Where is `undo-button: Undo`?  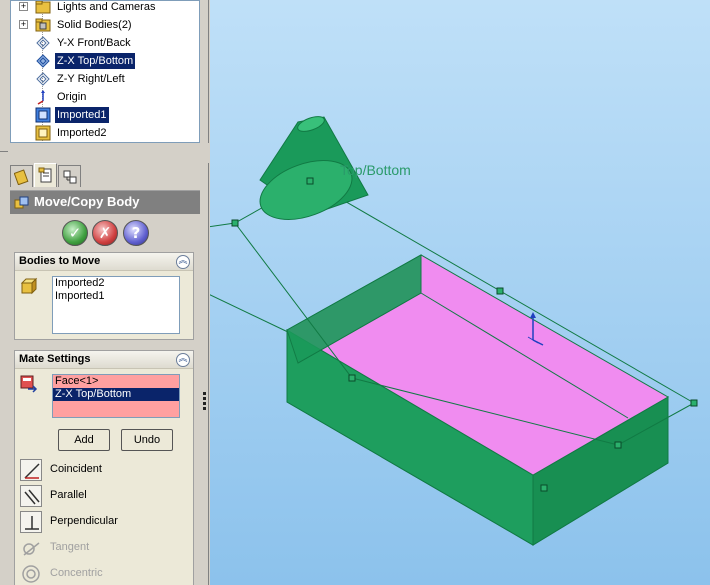
undo-button: Undo is located at coordinates (147, 440).